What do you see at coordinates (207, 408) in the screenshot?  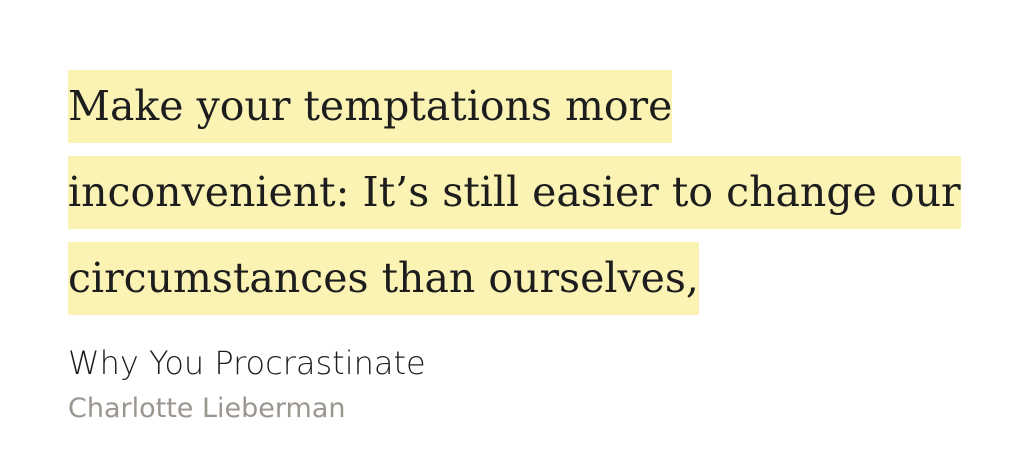 I see `author-name: Charlotte Lieberman` at bounding box center [207, 408].